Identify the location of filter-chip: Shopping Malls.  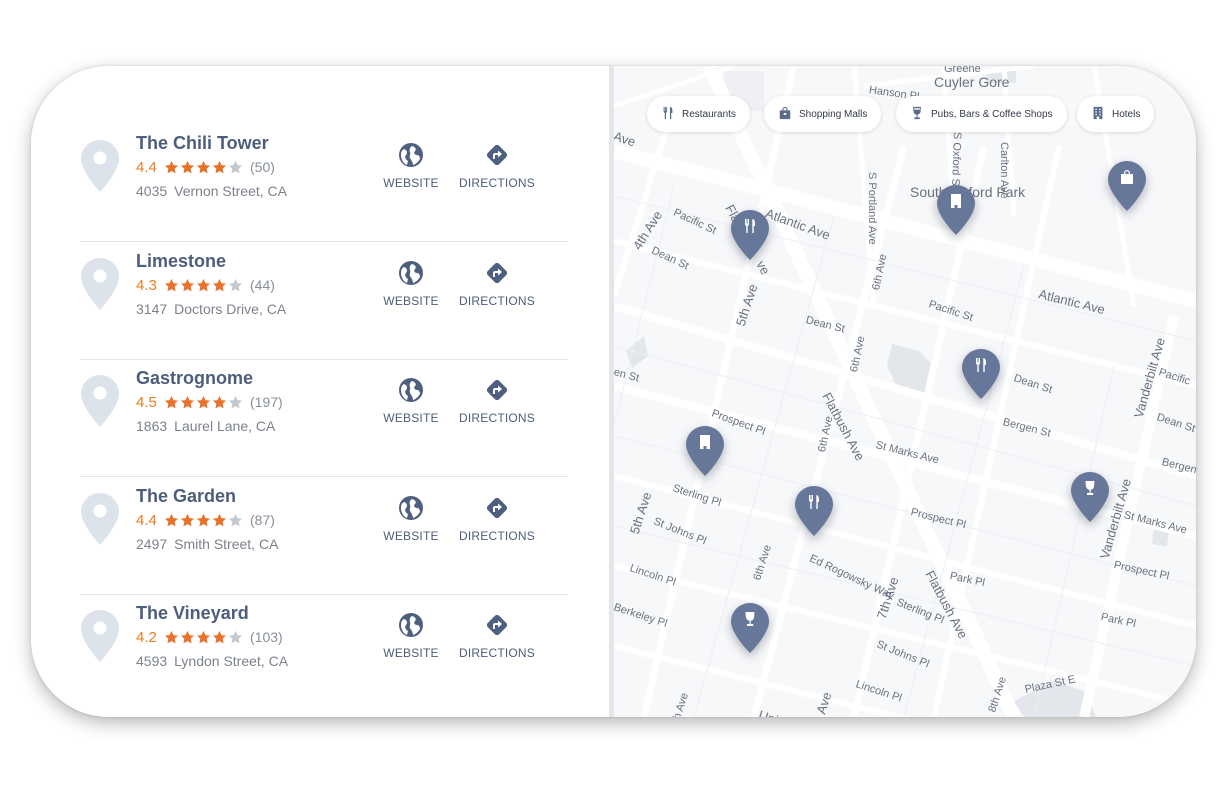
(823, 114).